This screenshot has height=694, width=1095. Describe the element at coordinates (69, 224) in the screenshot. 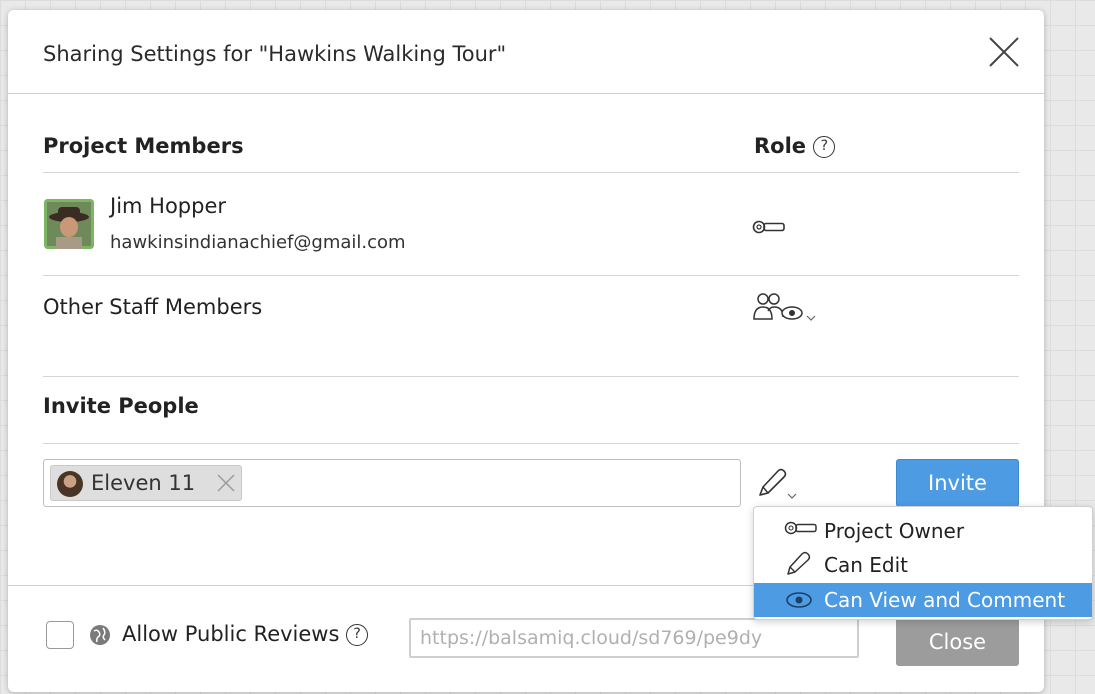

I see `avatar` at that location.